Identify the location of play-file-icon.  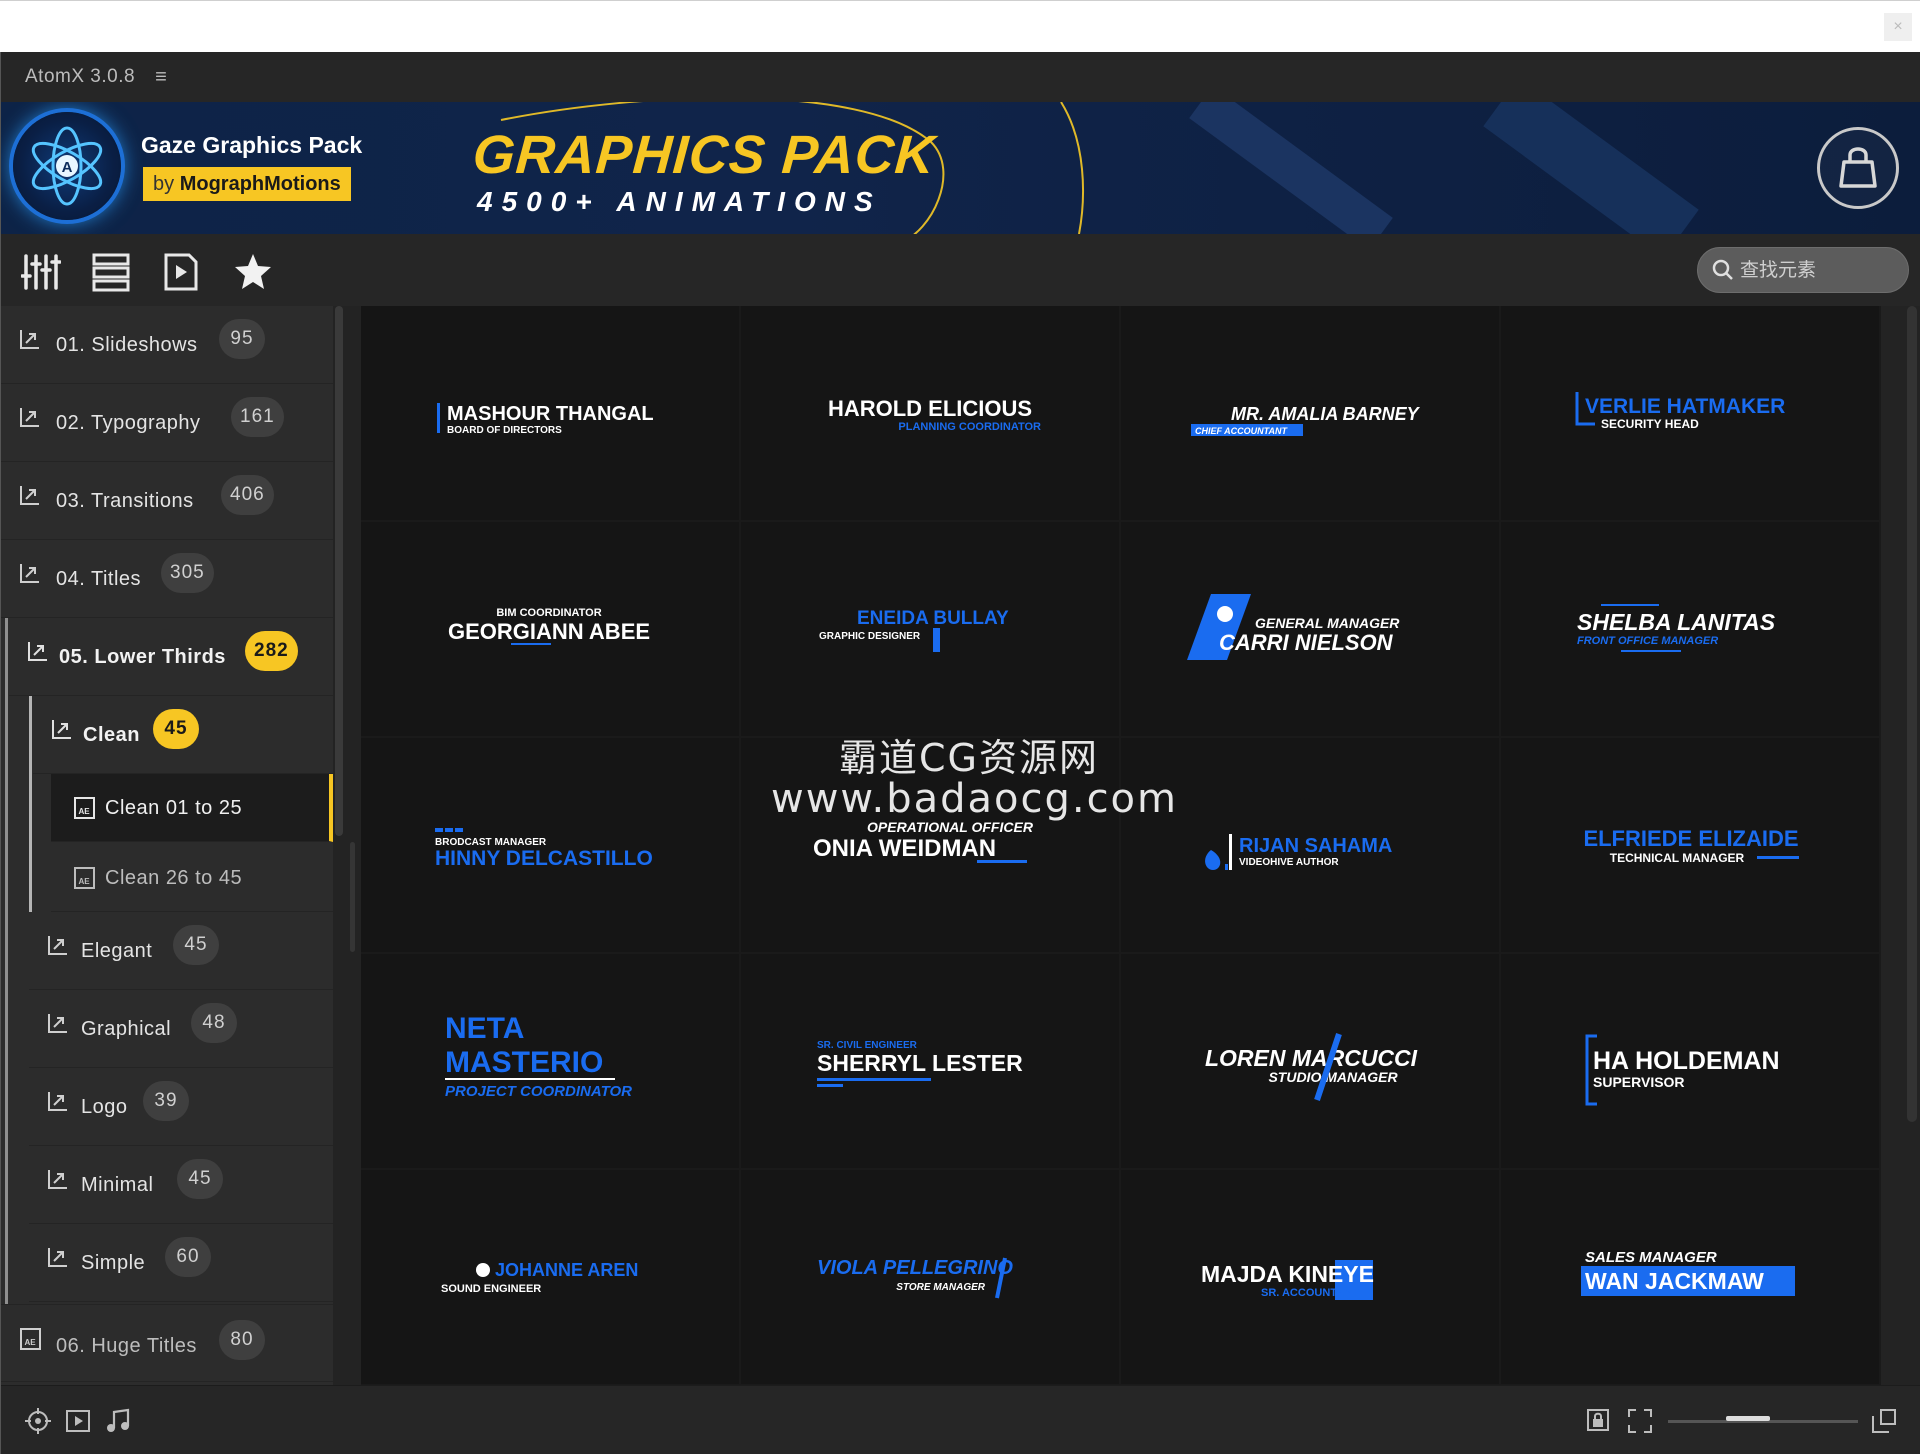
(181, 272).